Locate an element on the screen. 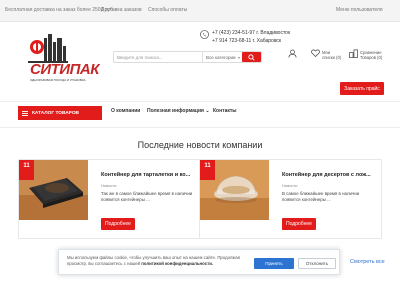 Image resolution: width=400 pixels, height=281 pixels. order-delivery-link: Доставка заказов is located at coordinates (121, 10).